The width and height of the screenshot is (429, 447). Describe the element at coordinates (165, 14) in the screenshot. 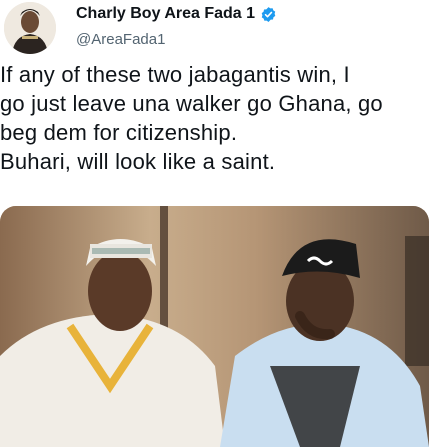

I see `display-name: Charly Boy Area Fada 1` at that location.